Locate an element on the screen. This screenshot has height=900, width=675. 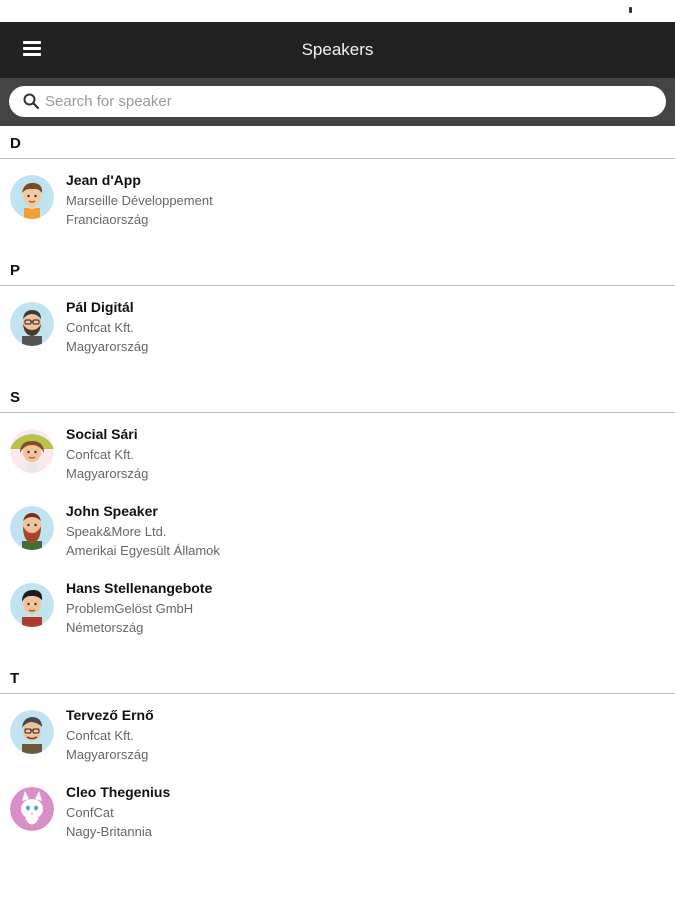
speaker-country: Franciaország is located at coordinates (107, 219).